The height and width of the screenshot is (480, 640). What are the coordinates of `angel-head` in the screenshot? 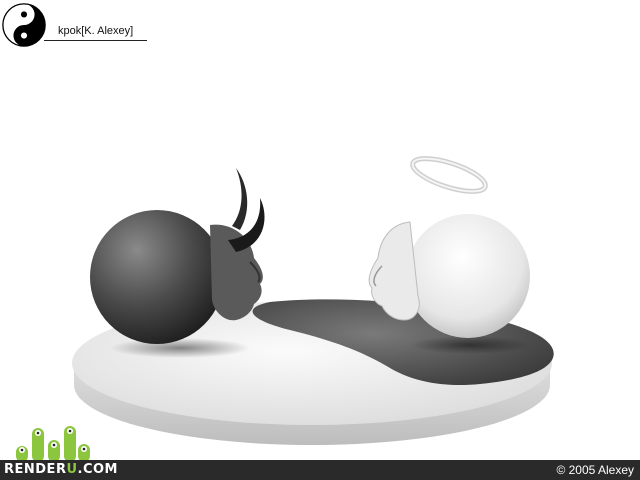 It's located at (449, 247).